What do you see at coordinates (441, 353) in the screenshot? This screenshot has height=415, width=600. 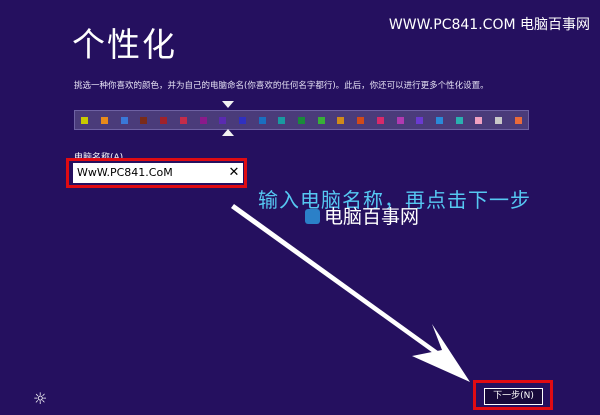 I see `arrow-head-icon` at bounding box center [441, 353].